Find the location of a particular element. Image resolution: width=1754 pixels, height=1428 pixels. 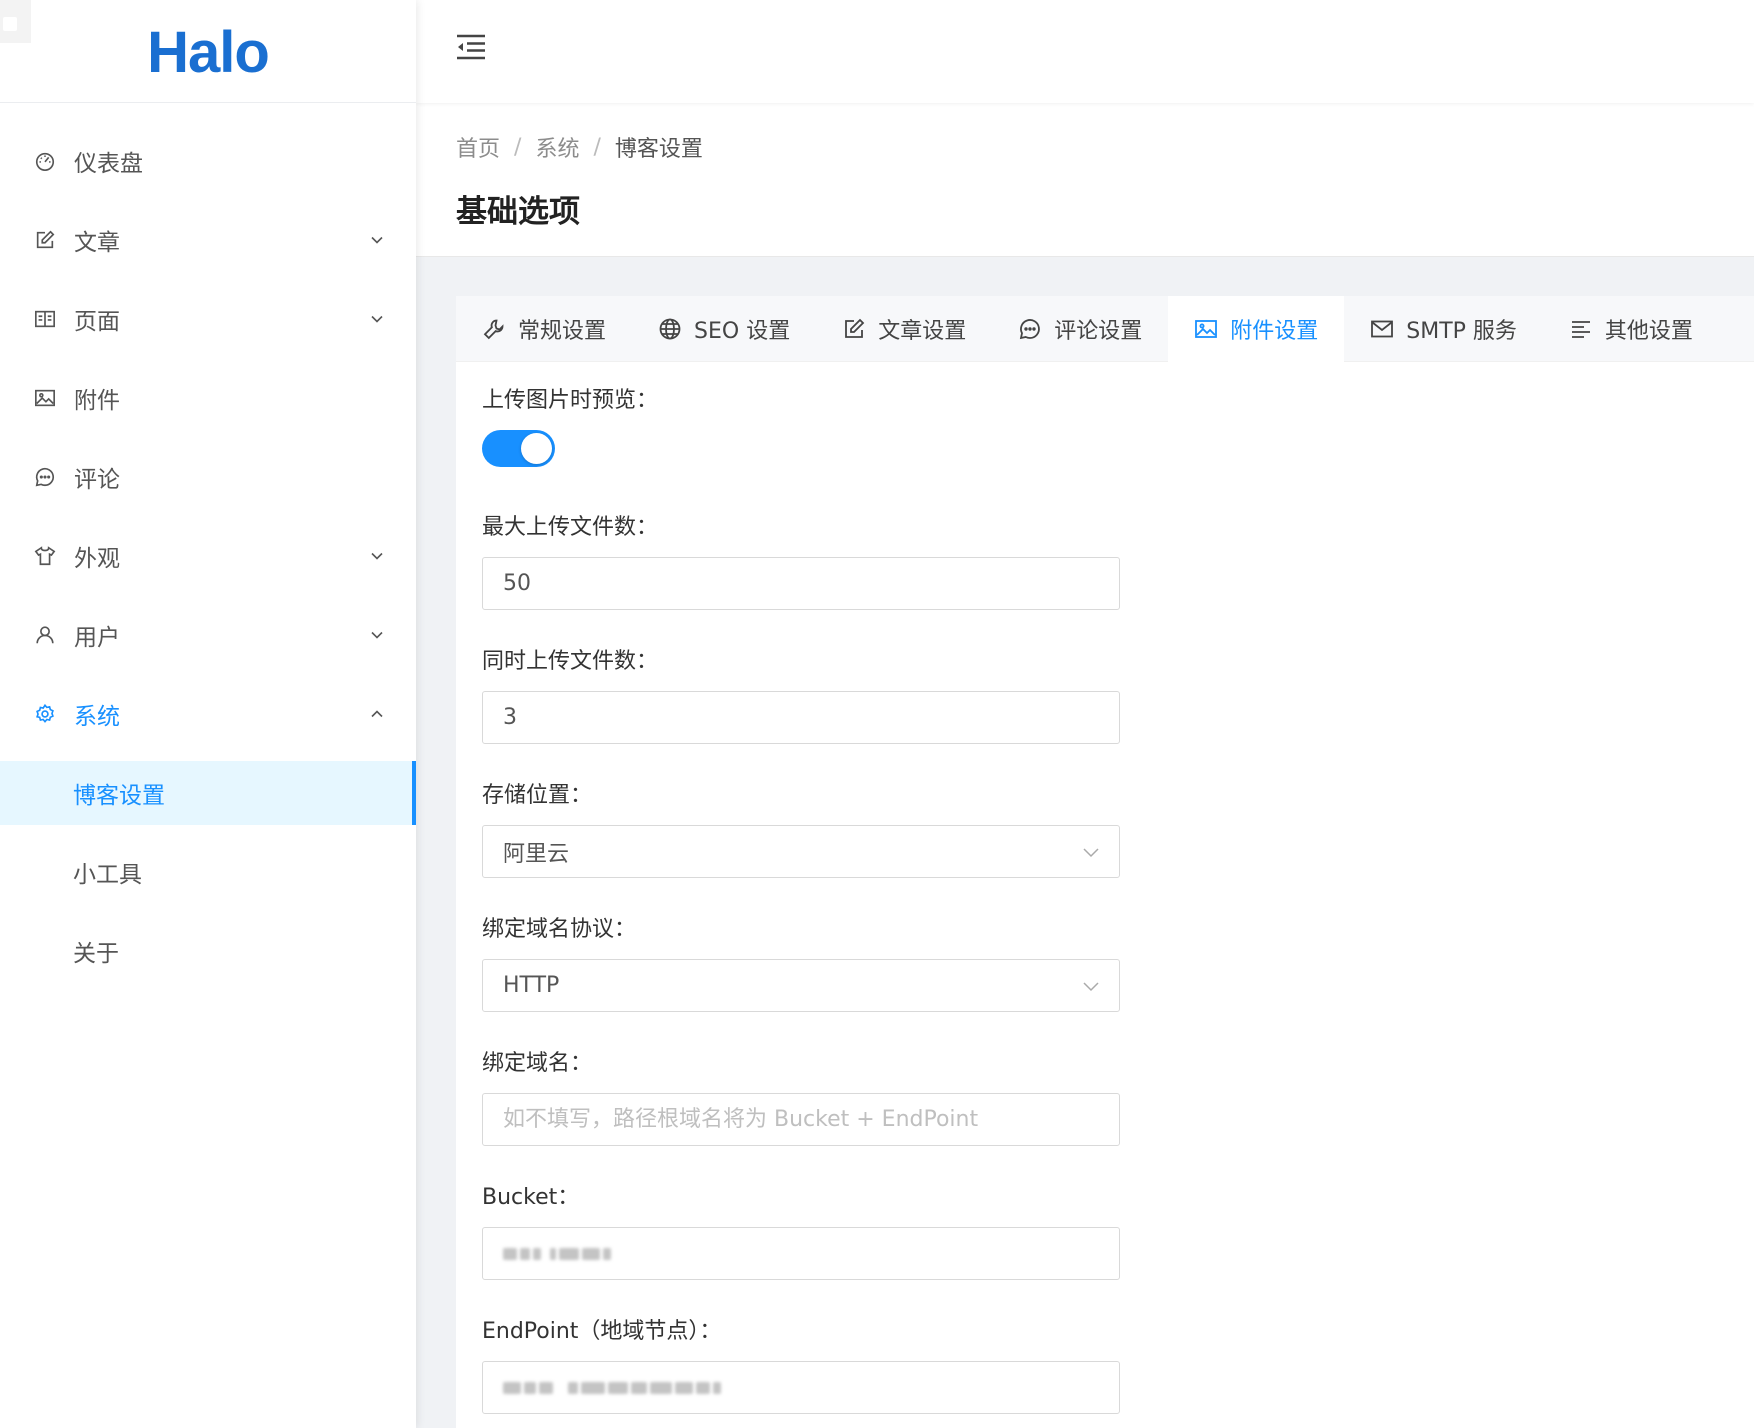

form-item-domain: 绑定域名： is located at coordinates (801, 1097).